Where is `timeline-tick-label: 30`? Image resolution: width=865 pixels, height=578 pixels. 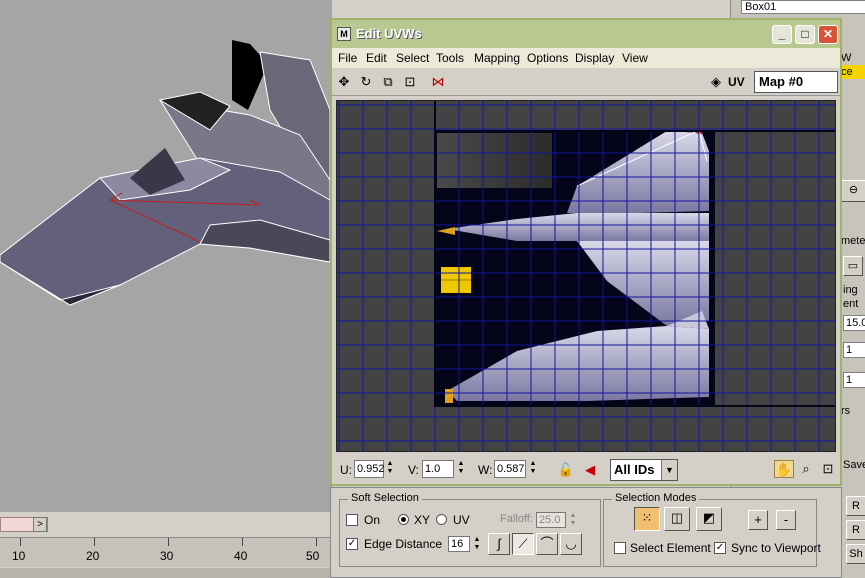
timeline-tick-label: 30 is located at coordinates (167, 556).